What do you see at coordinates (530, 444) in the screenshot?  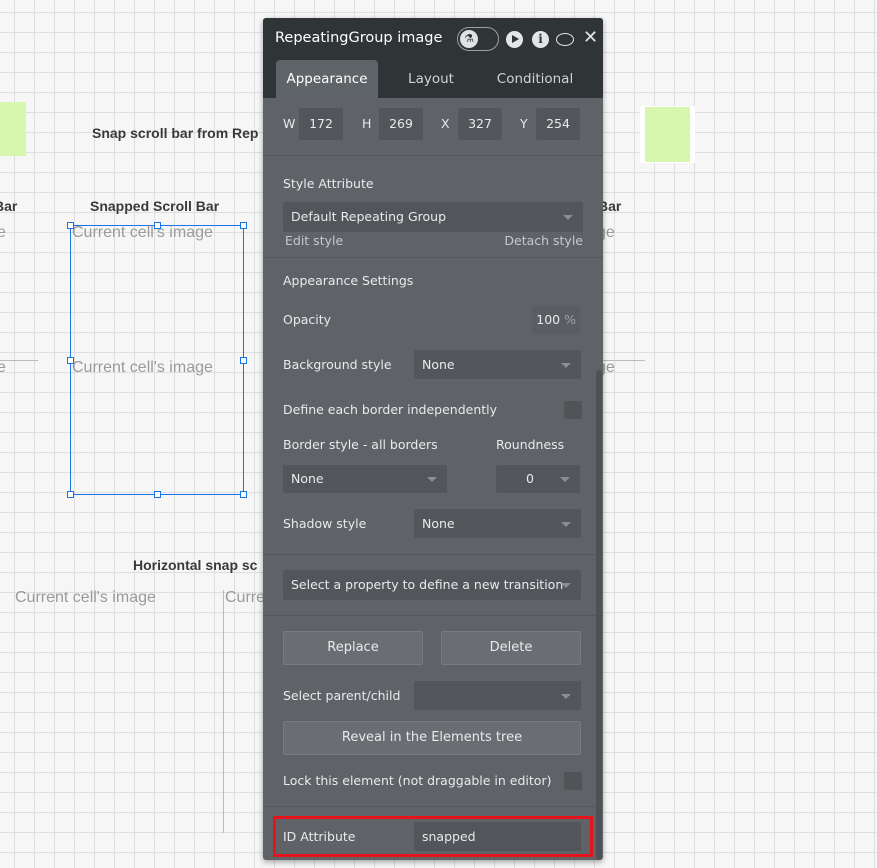 I see `roundness-label: Roundness` at bounding box center [530, 444].